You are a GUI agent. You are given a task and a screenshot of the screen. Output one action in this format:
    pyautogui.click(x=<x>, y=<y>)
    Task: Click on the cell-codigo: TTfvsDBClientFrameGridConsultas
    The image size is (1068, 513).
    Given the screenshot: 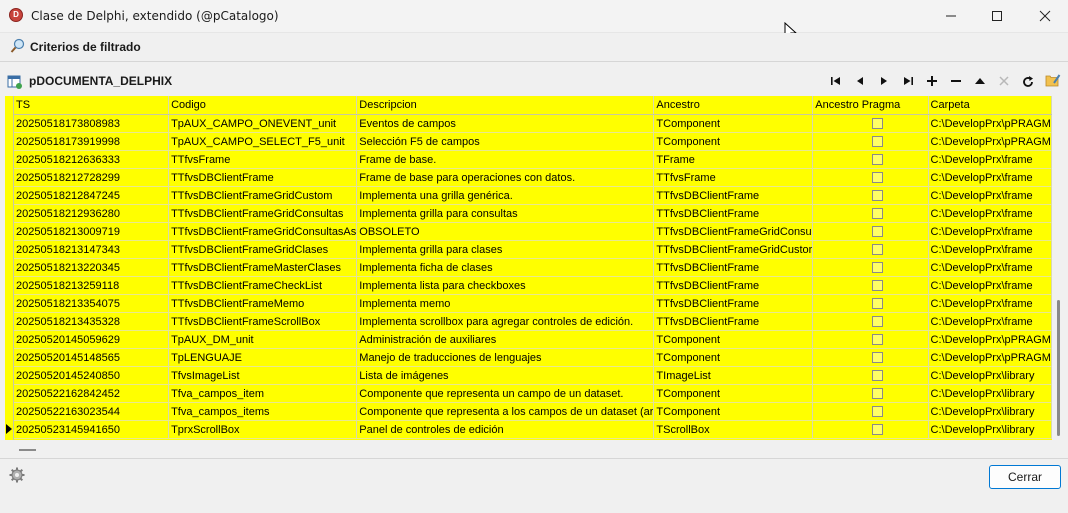 What is the action you would take?
    pyautogui.click(x=263, y=213)
    